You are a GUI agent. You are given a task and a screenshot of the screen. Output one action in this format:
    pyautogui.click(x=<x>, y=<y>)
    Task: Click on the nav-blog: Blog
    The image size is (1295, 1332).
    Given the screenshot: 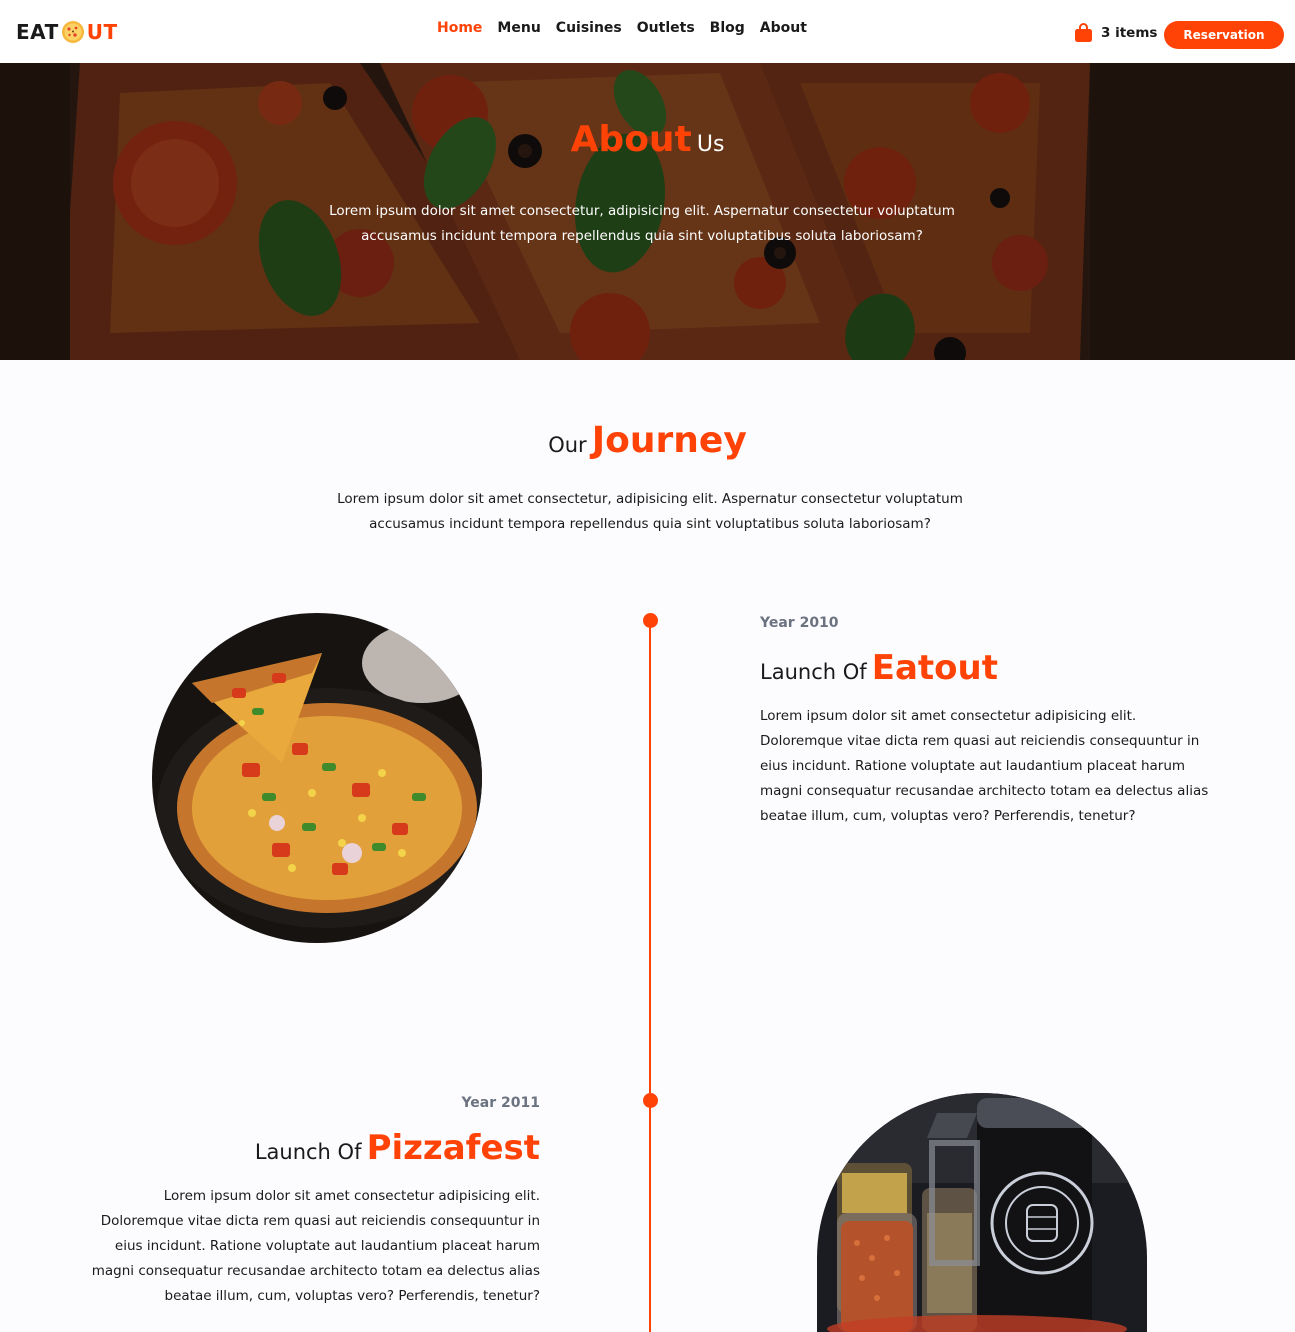 What is the action you would take?
    pyautogui.click(x=727, y=28)
    